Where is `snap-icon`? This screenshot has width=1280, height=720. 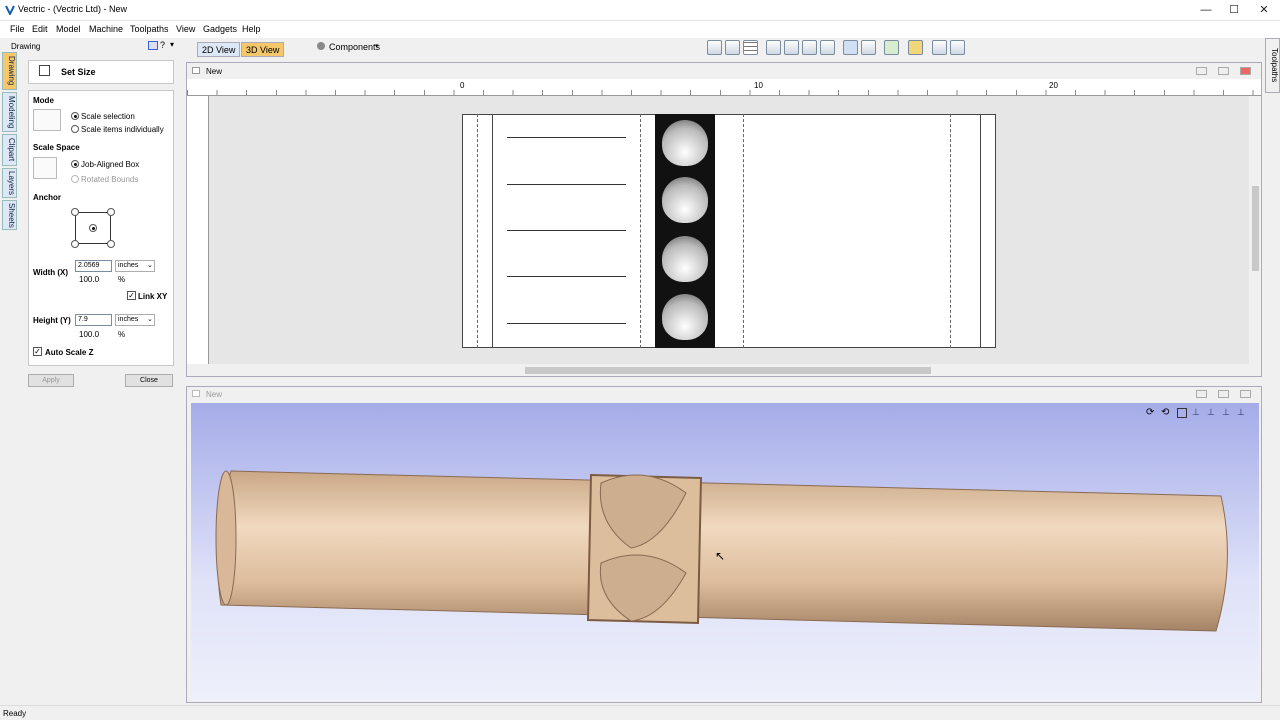
snap-icon is located at coordinates (850, 47).